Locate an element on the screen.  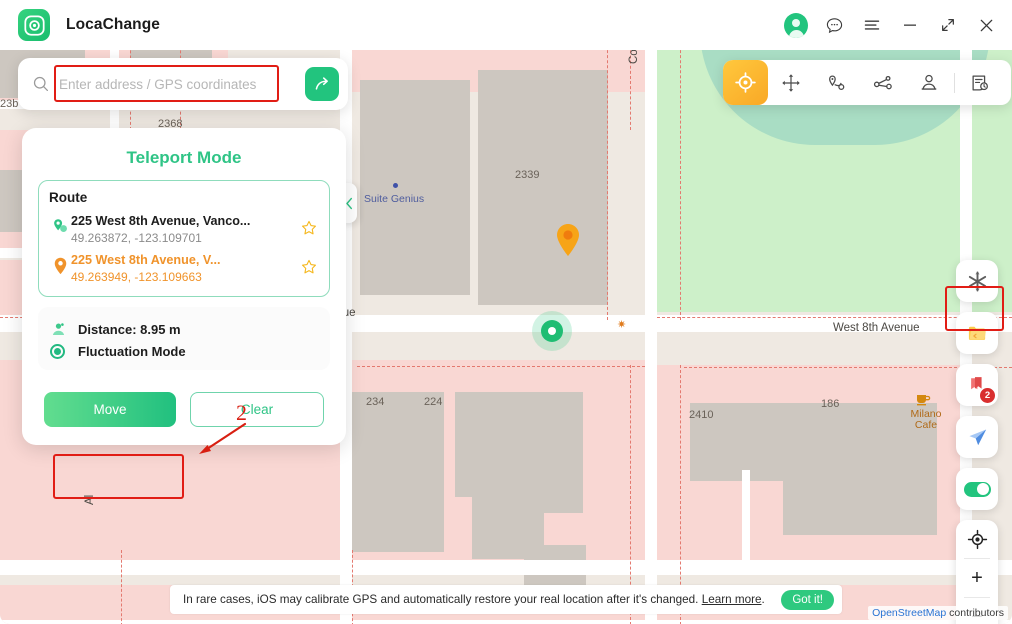
fluctuation-mode-row: Fluctuation Mode is located at coordinates (184, 351).